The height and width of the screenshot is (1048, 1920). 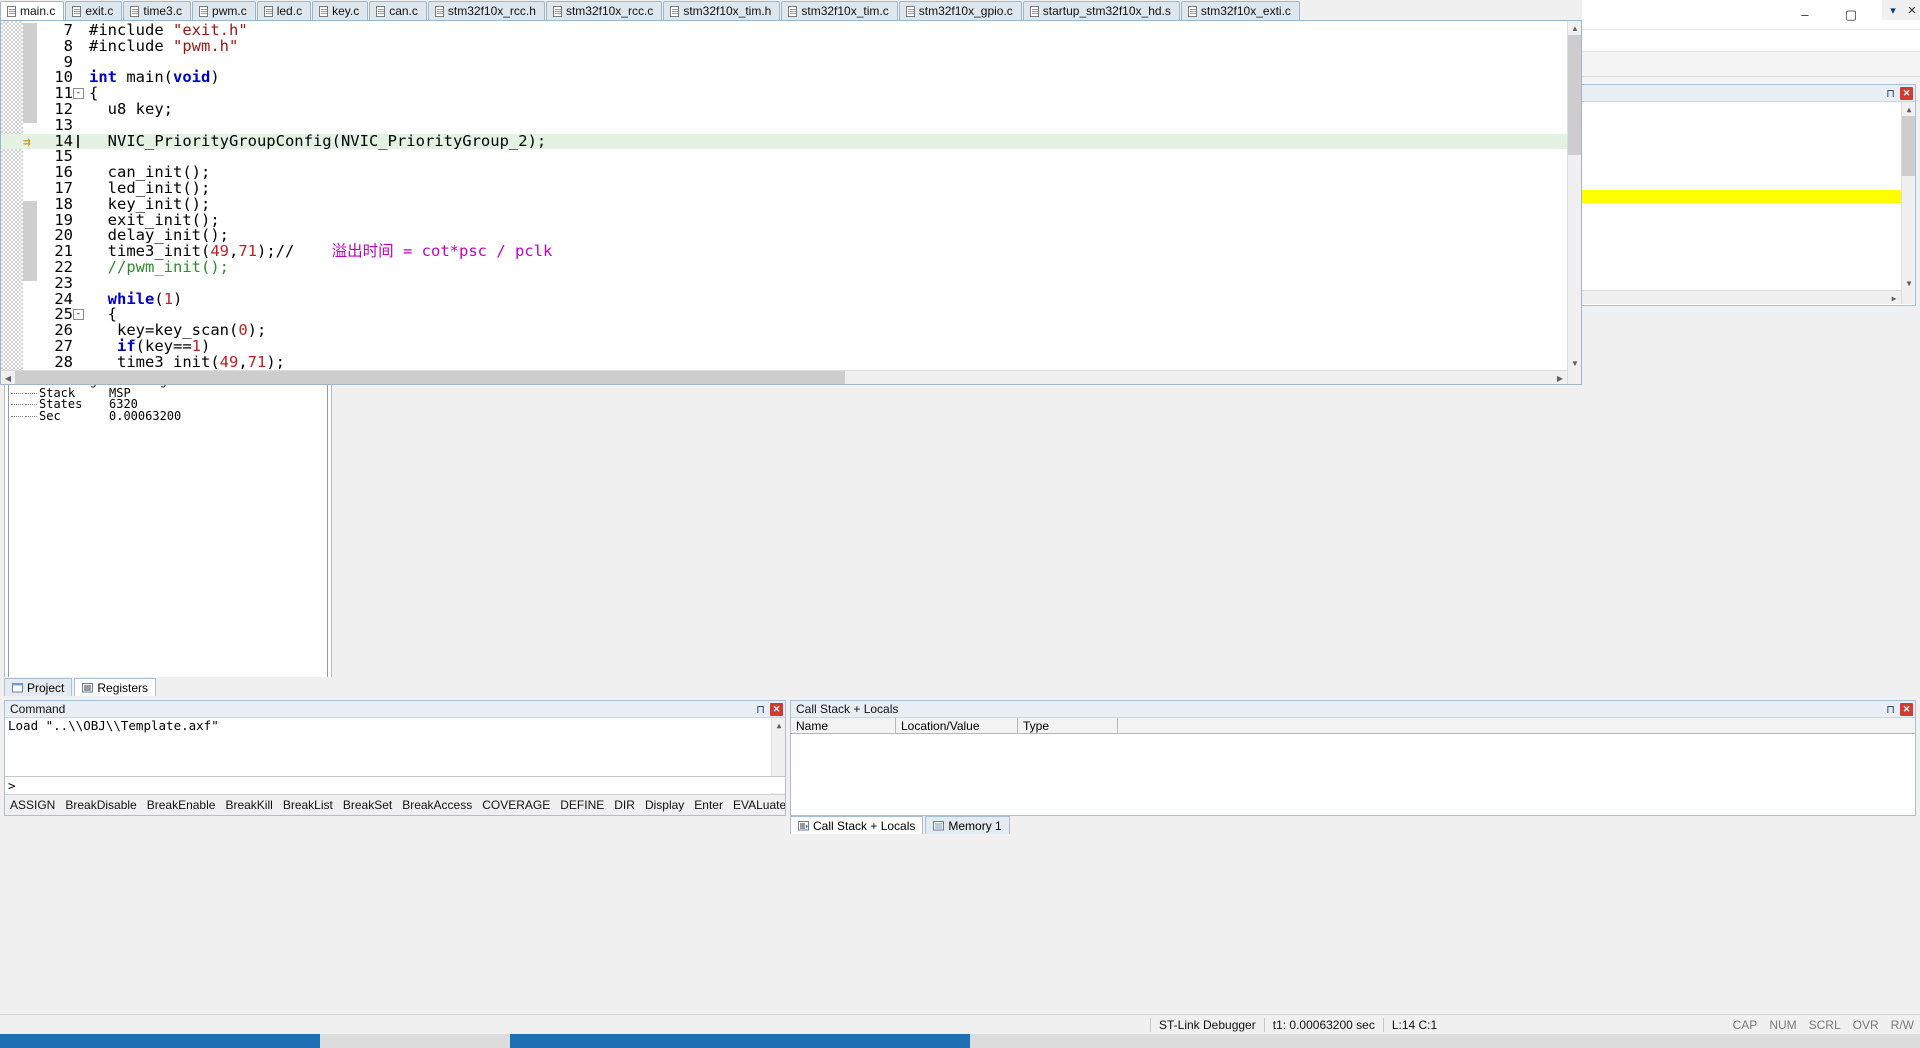 I want to click on command-button-breaklist: BreakList, so click(x=308, y=805).